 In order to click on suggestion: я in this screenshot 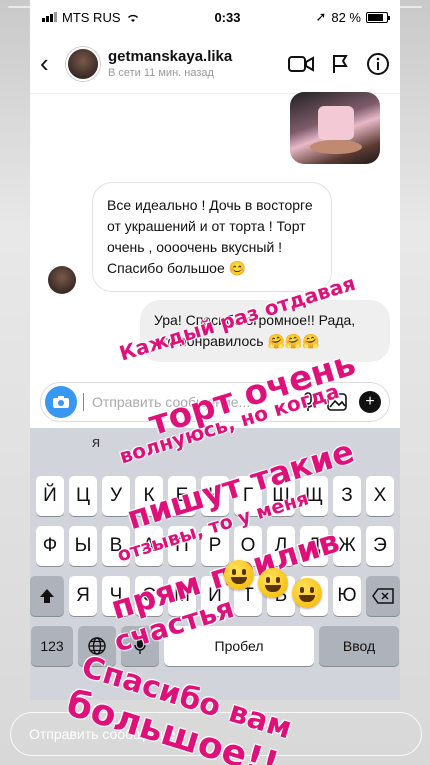, I will do `click(96, 450)`.